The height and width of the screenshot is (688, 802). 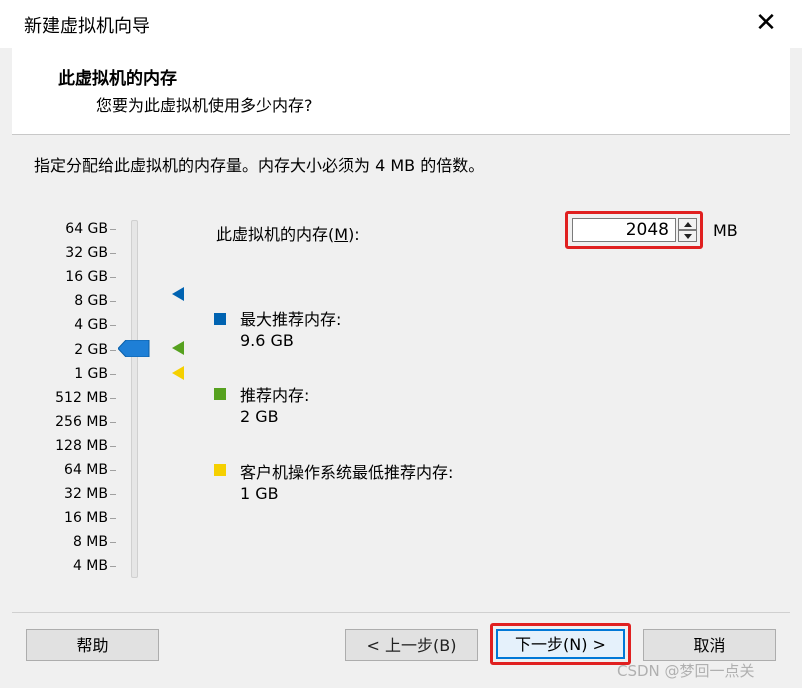 I want to click on scale-label: 32 MB, so click(x=86, y=494).